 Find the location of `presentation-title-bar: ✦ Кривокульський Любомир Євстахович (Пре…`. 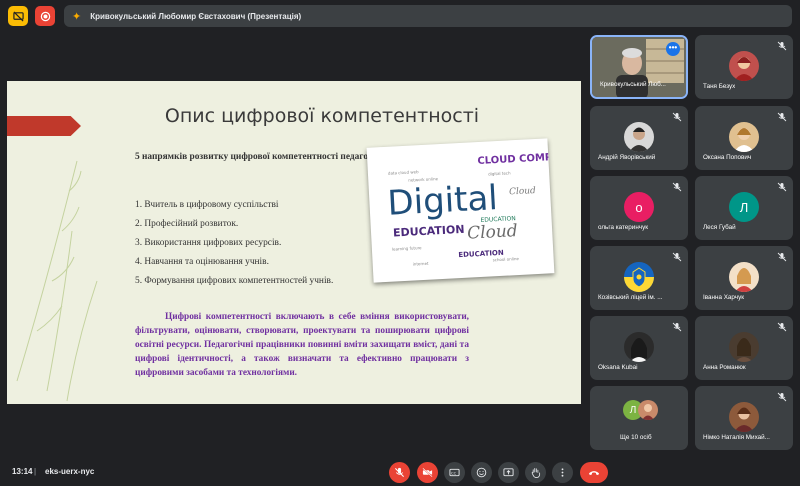

presentation-title-bar: ✦ Кривокульський Любомир Євстахович (Пре… is located at coordinates (428, 16).